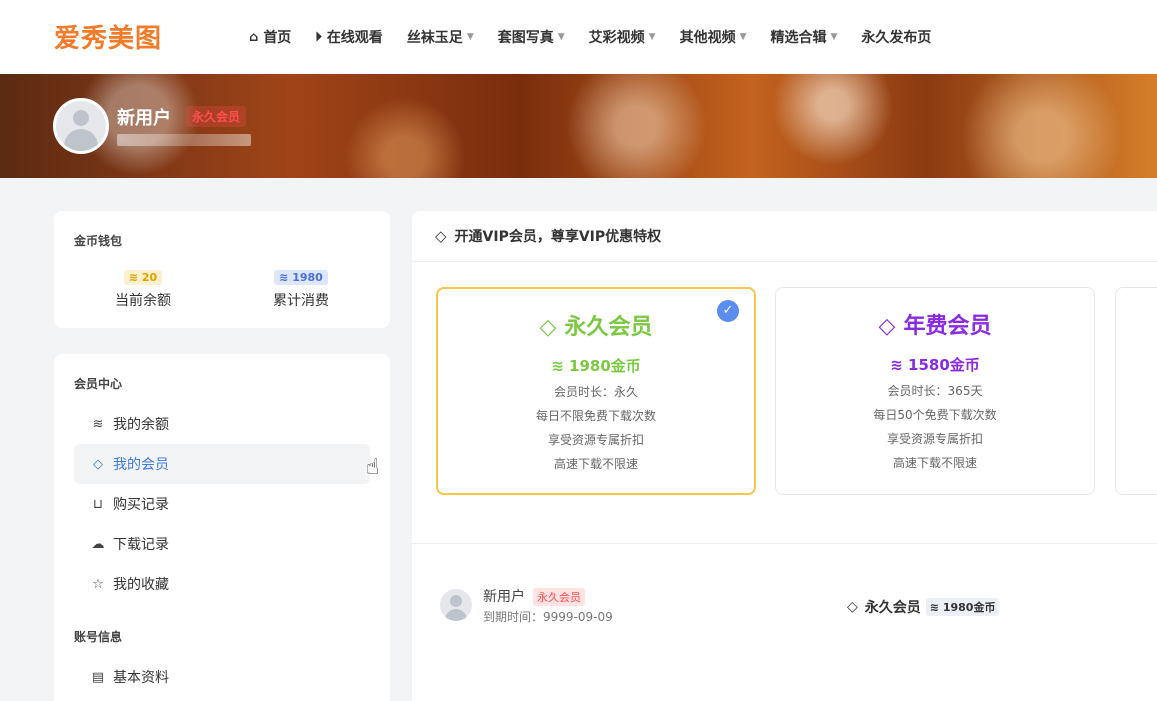 This screenshot has height=701, width=1157. Describe the element at coordinates (558, 237) in the screenshot. I see `heading-text: 开通VIP会员，尊享VIP优惠特权` at that location.